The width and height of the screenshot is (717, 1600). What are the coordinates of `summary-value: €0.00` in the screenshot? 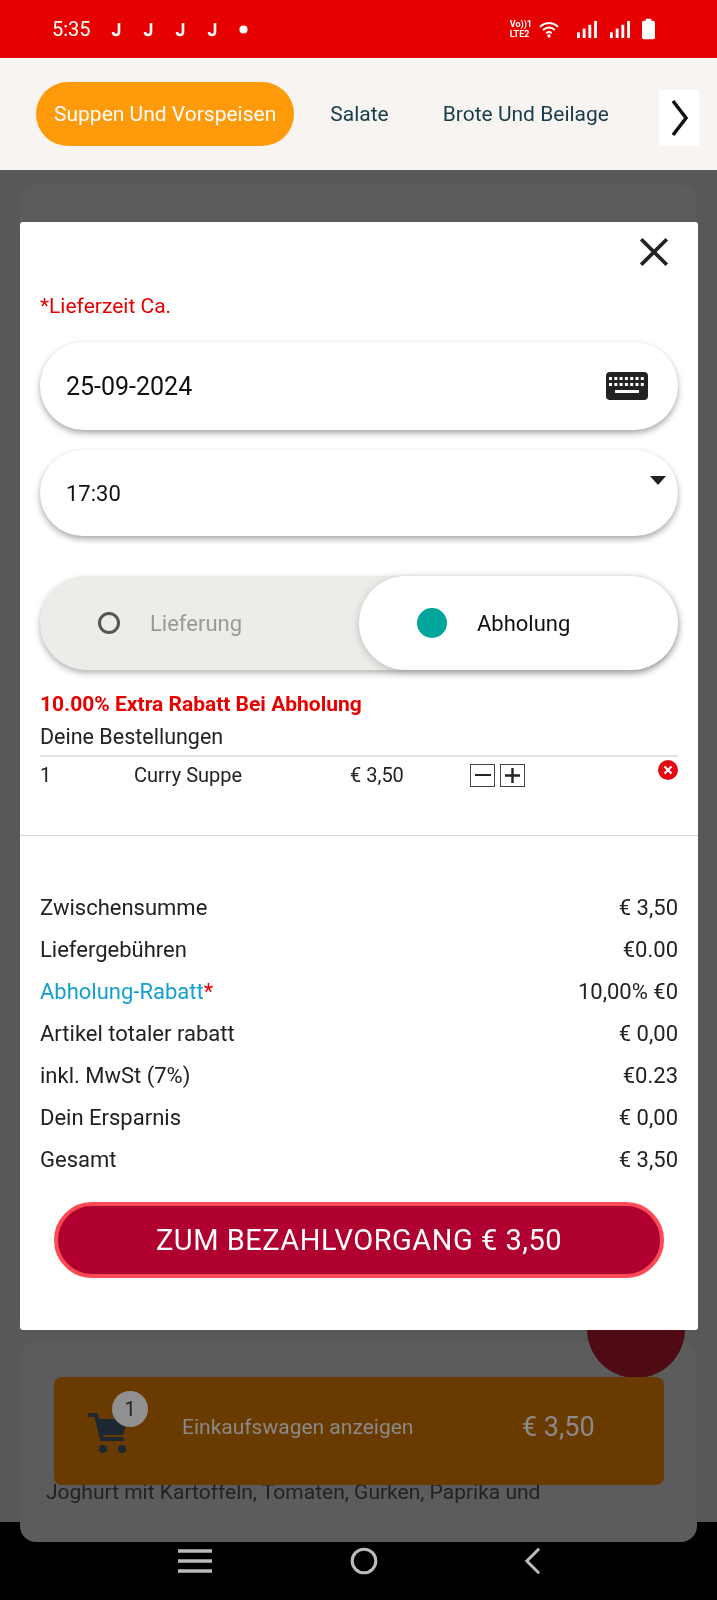 It's located at (650, 949).